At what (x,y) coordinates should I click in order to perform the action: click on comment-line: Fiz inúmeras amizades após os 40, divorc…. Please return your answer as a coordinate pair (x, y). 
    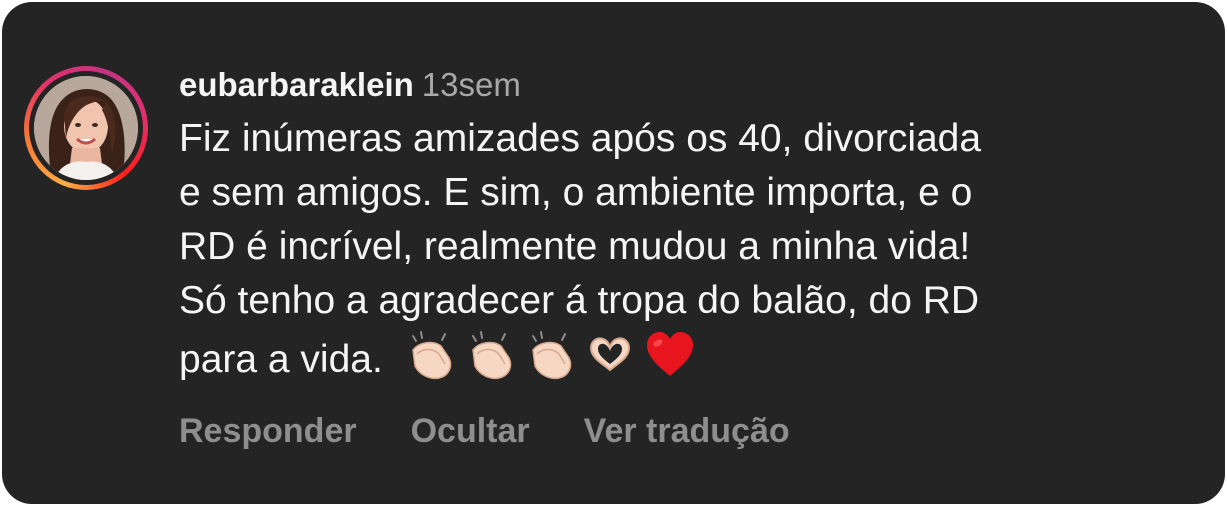
    Looking at the image, I should click on (580, 138).